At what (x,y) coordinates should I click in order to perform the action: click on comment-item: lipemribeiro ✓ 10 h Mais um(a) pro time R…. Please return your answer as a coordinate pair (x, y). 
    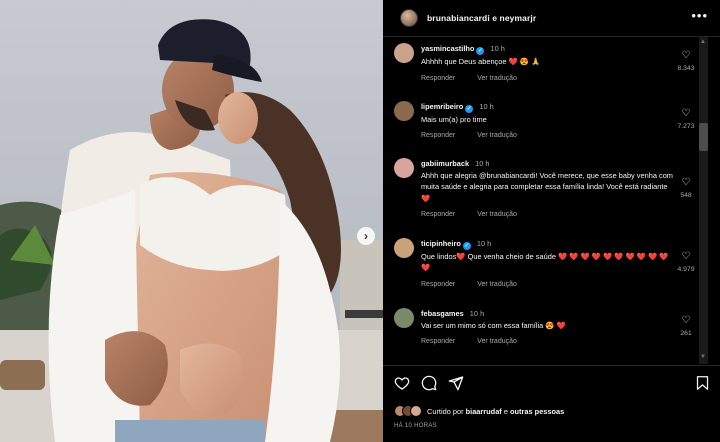
    Looking at the image, I should click on (545, 120).